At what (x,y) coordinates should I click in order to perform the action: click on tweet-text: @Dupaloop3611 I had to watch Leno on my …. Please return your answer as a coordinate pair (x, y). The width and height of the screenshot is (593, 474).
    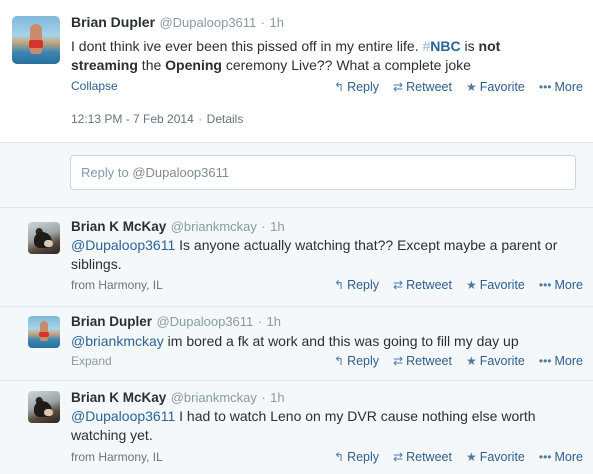
    Looking at the image, I should click on (326, 426).